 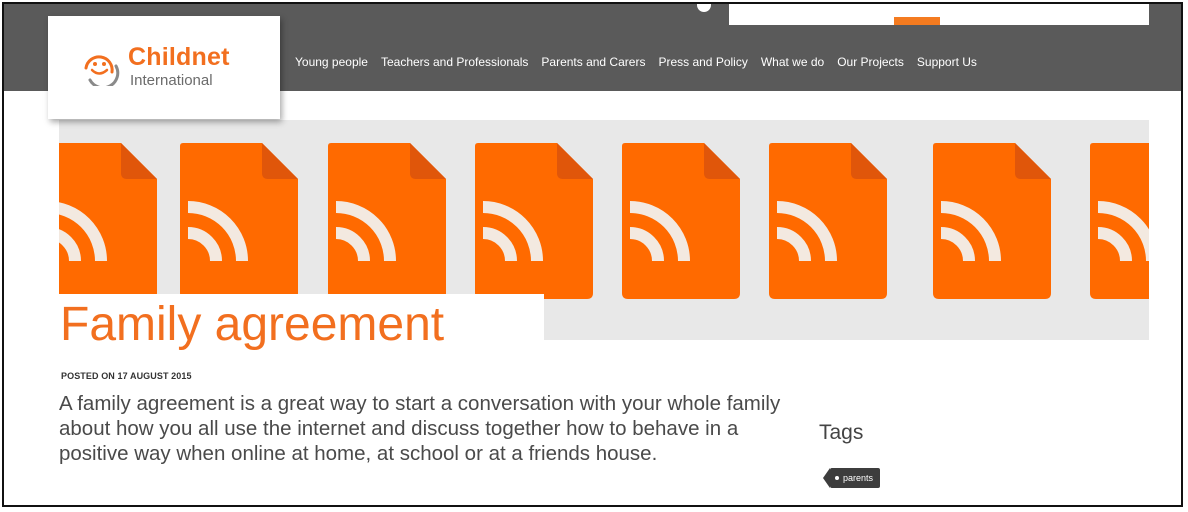 I want to click on logo-title: Childnet, so click(x=179, y=57).